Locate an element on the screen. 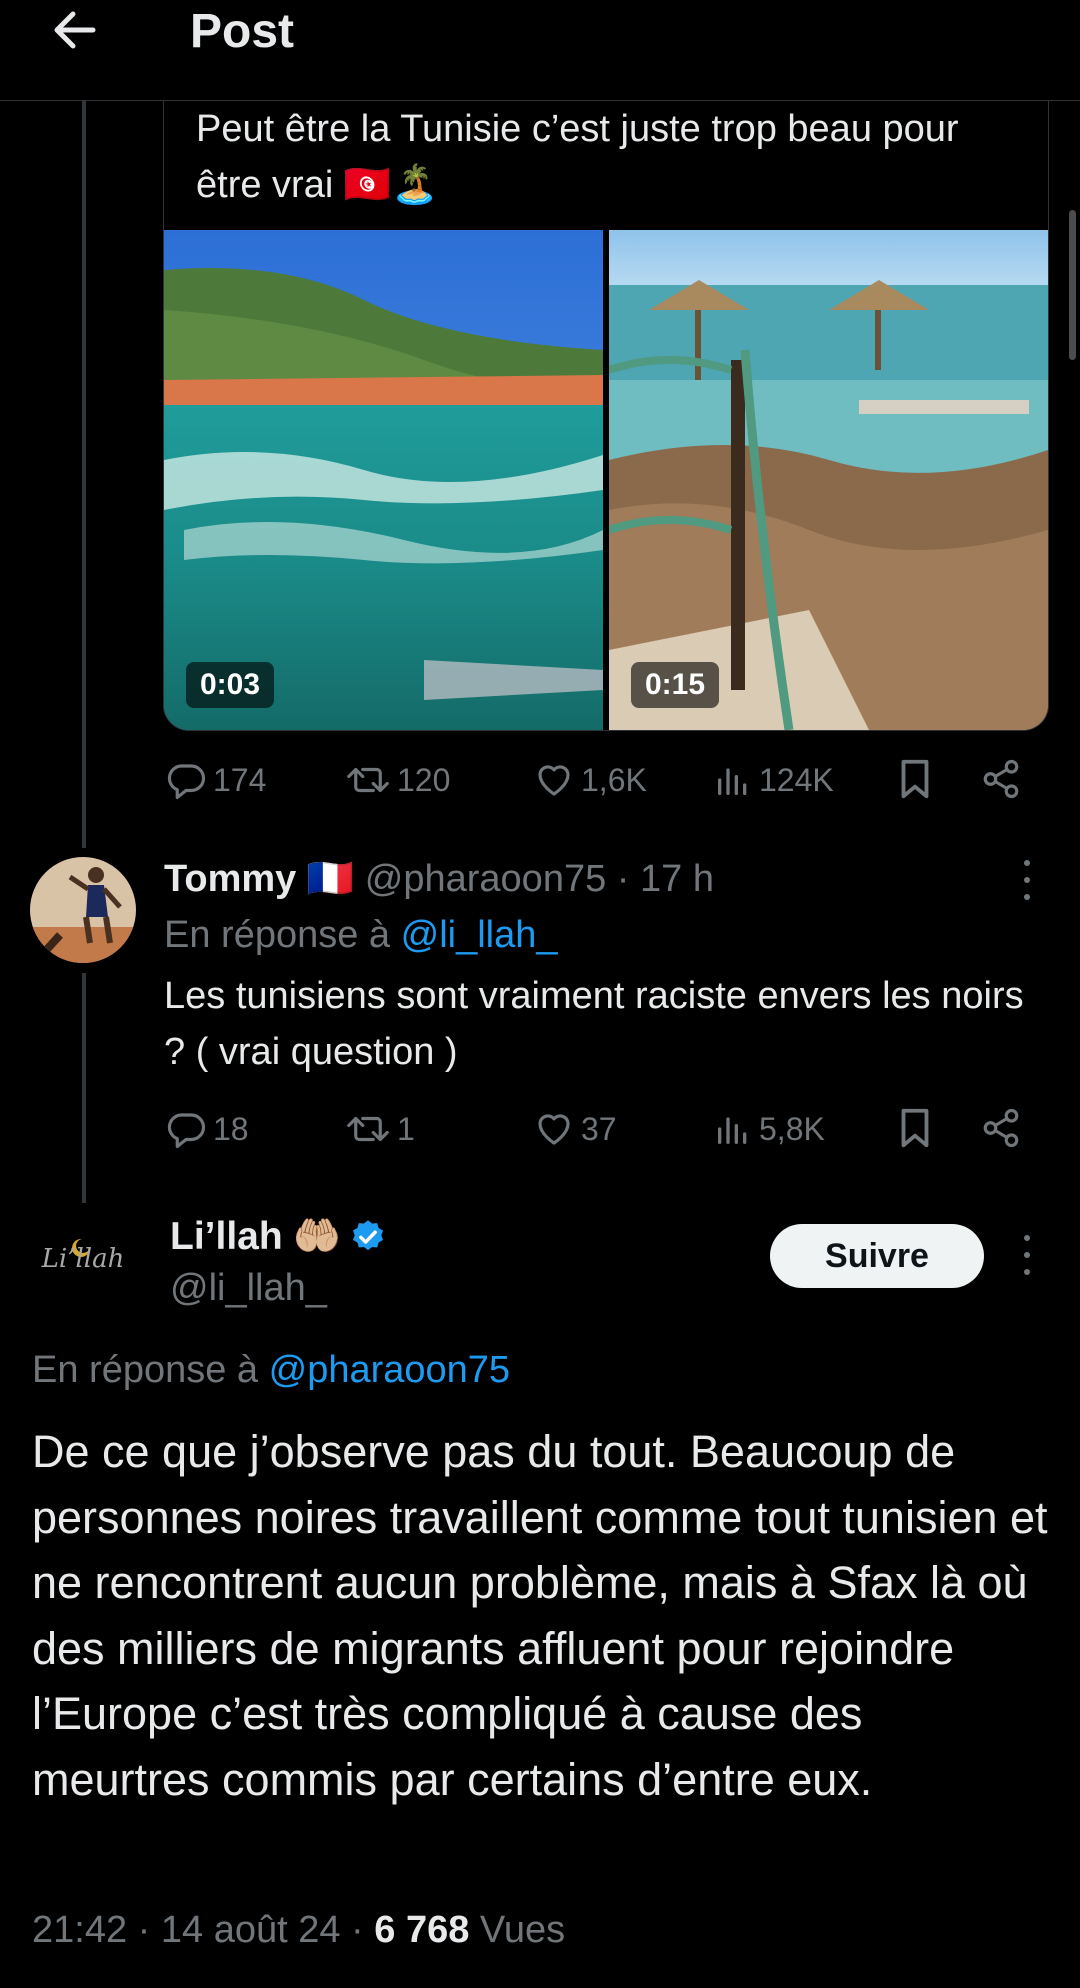 This screenshot has height=1988, width=1080. reply-author-line: Tommy 🇫🇷 @pharaoon75 · 17 h is located at coordinates (439, 879).